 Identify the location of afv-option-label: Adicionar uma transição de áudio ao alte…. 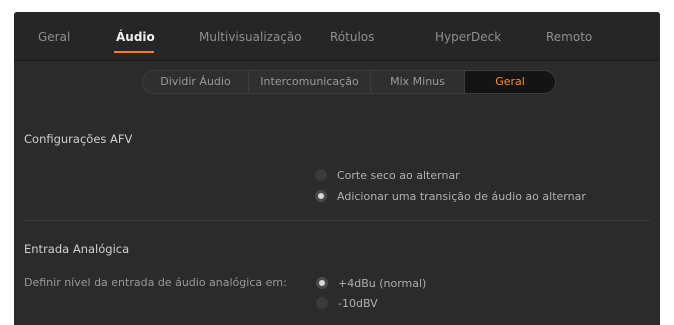
(461, 196).